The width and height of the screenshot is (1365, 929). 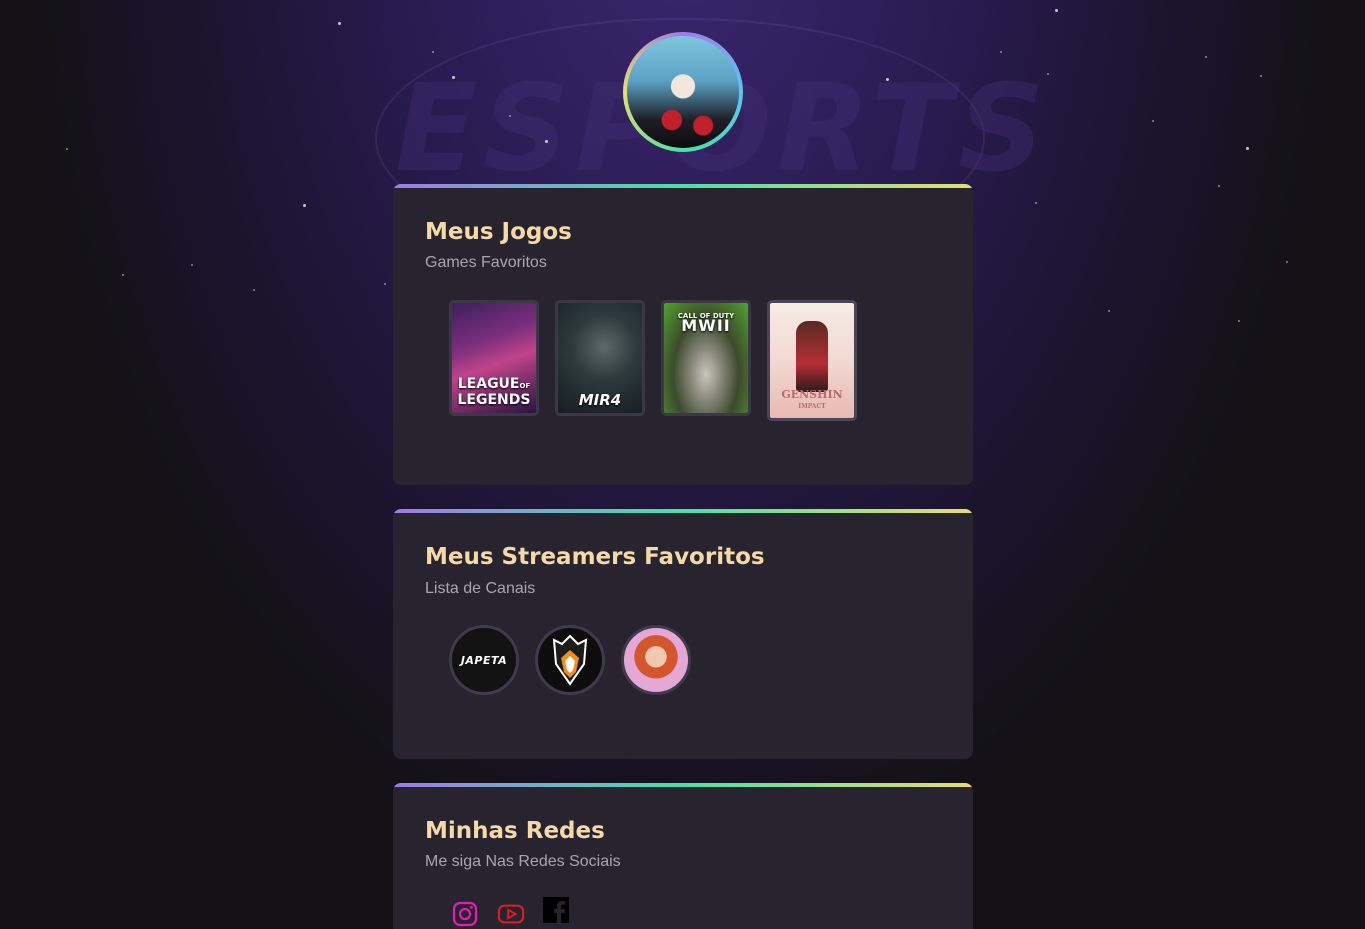 I want to click on game-caption: MWII, so click(x=706, y=325).